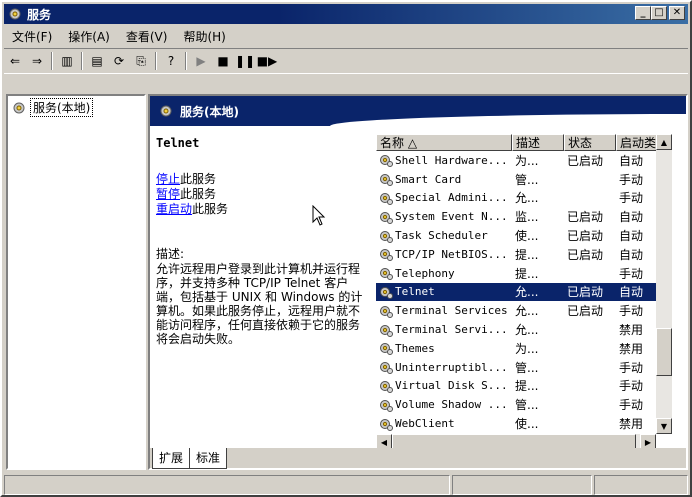  Describe the element at coordinates (209, 111) in the screenshot. I see `pane-title: 服务(本地)` at that location.